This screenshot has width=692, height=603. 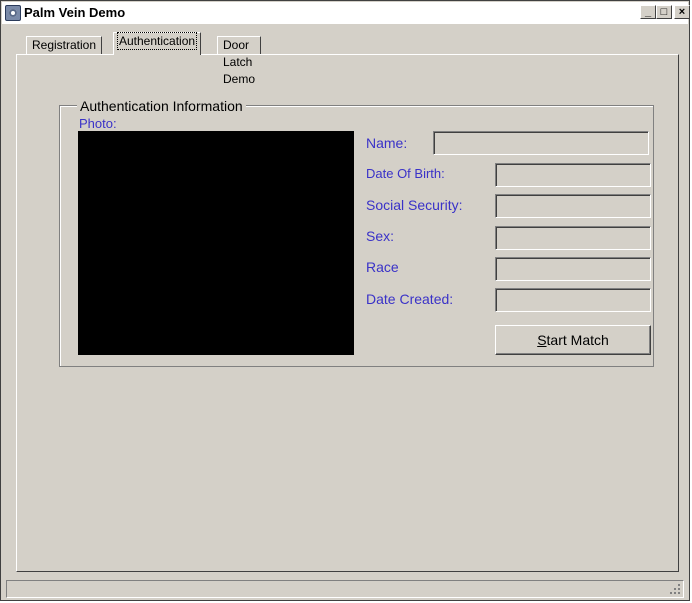 I want to click on name-label: Name:, so click(x=387, y=143).